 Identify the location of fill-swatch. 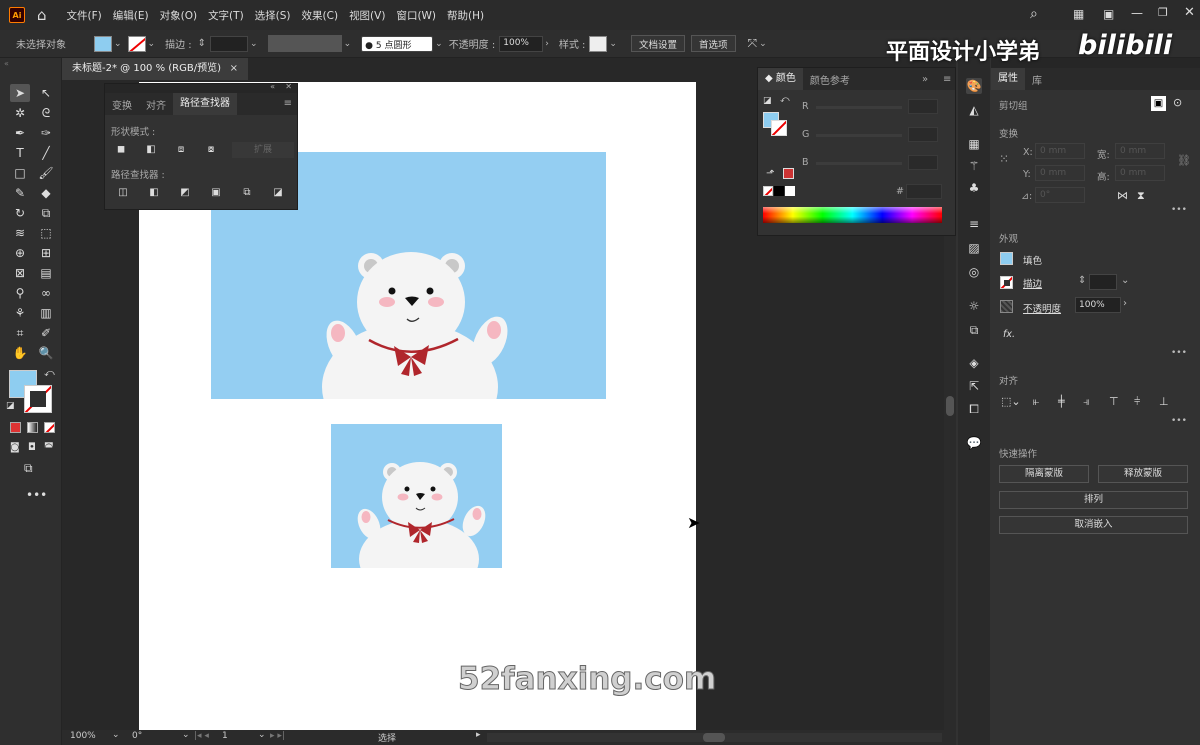
(1006, 258).